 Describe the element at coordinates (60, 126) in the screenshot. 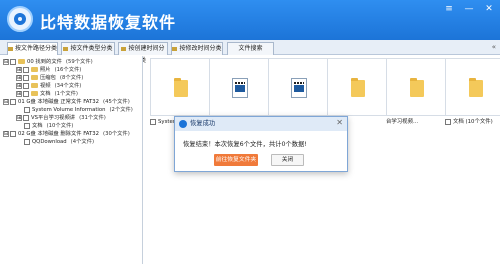

I see `tree-item-count: (10个文件)` at that location.